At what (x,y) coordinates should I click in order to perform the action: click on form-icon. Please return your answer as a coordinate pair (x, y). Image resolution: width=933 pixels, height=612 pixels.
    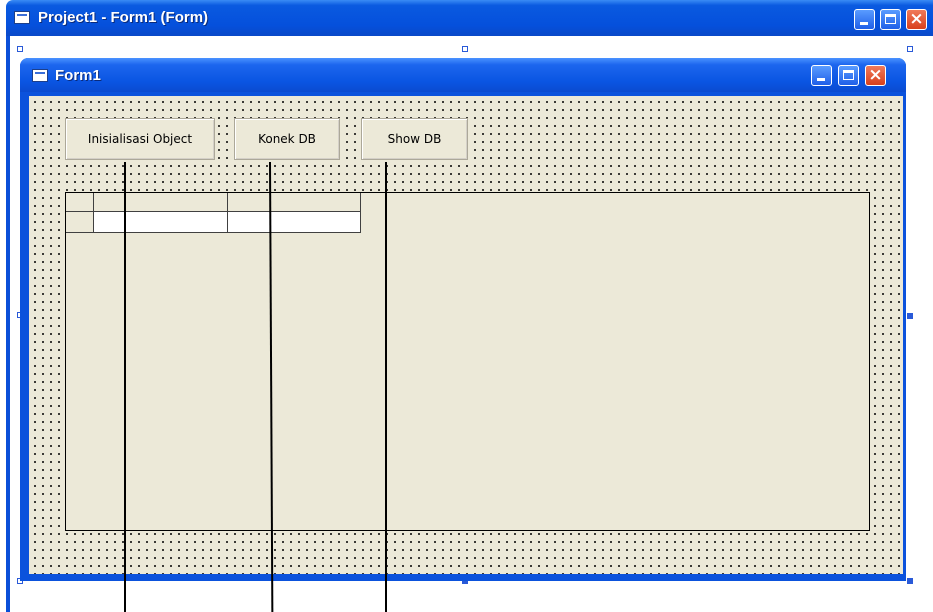
    Looking at the image, I should click on (40, 75).